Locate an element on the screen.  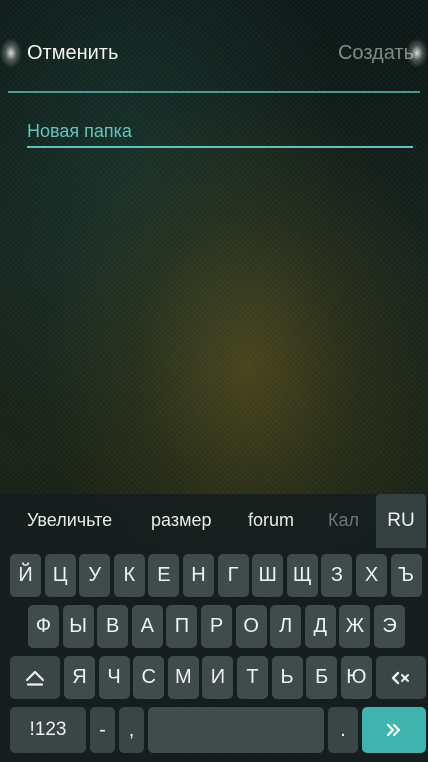
key-letter: П is located at coordinates (182, 626).